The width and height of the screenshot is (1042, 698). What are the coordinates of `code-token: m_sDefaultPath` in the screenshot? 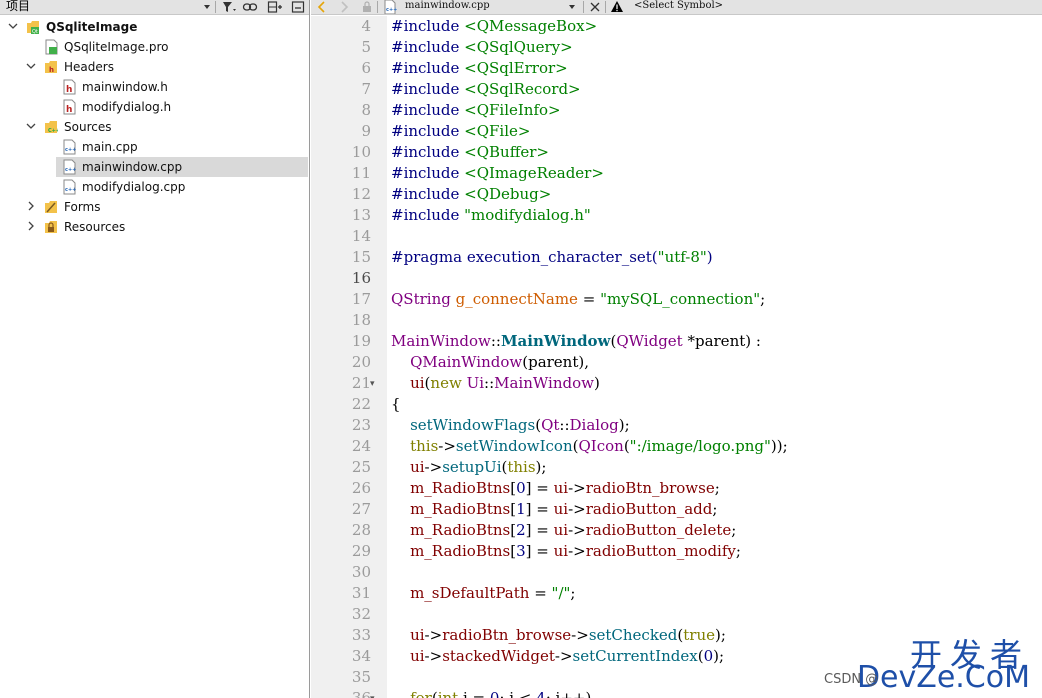 It's located at (470, 593).